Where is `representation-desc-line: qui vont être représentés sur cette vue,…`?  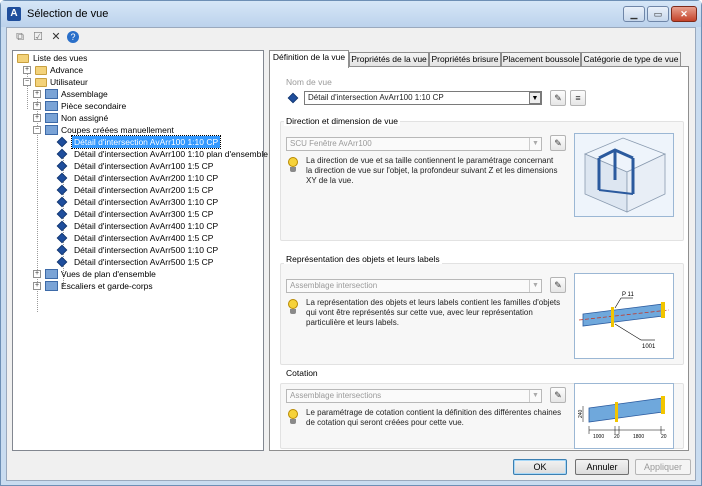 representation-desc-line: qui vont être représentés sur cette vue,… is located at coordinates (419, 312).